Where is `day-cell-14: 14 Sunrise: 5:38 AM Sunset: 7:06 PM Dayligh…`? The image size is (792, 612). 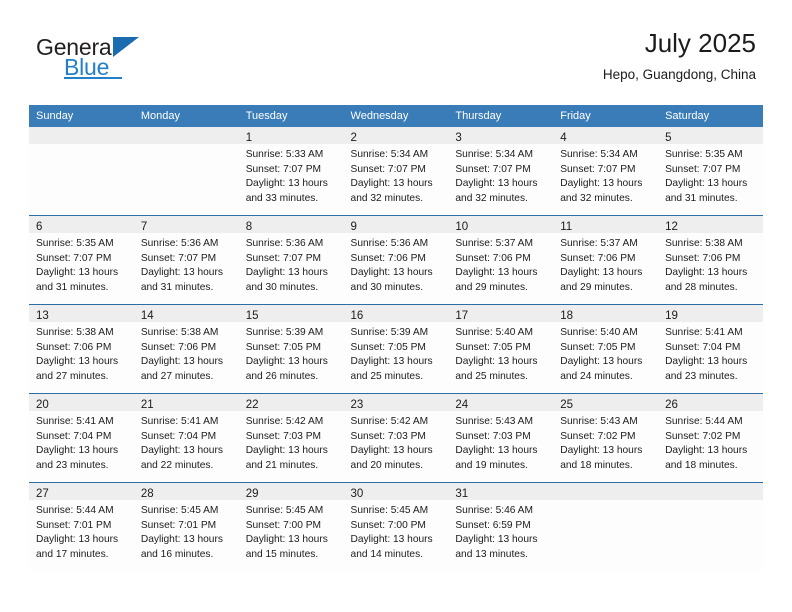 day-cell-14: 14 Sunrise: 5:38 AM Sunset: 7:06 PM Dayligh… is located at coordinates (186, 349).